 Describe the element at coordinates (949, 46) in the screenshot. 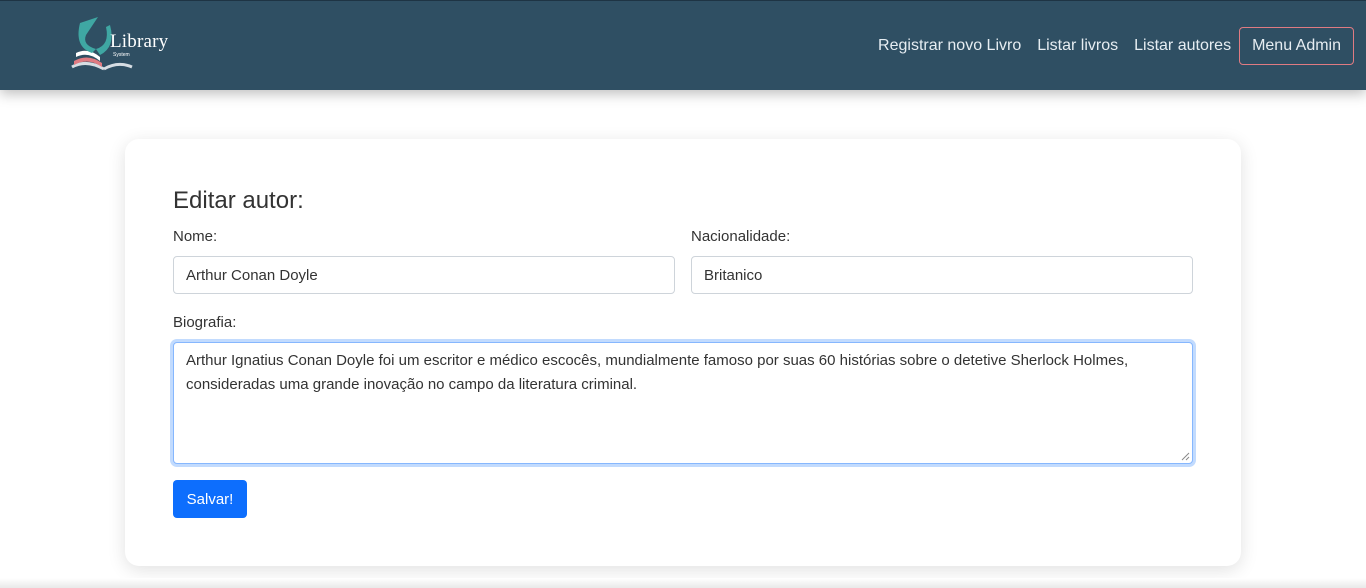

I see `nav-registrar-livro: Registrar novo Livro` at that location.